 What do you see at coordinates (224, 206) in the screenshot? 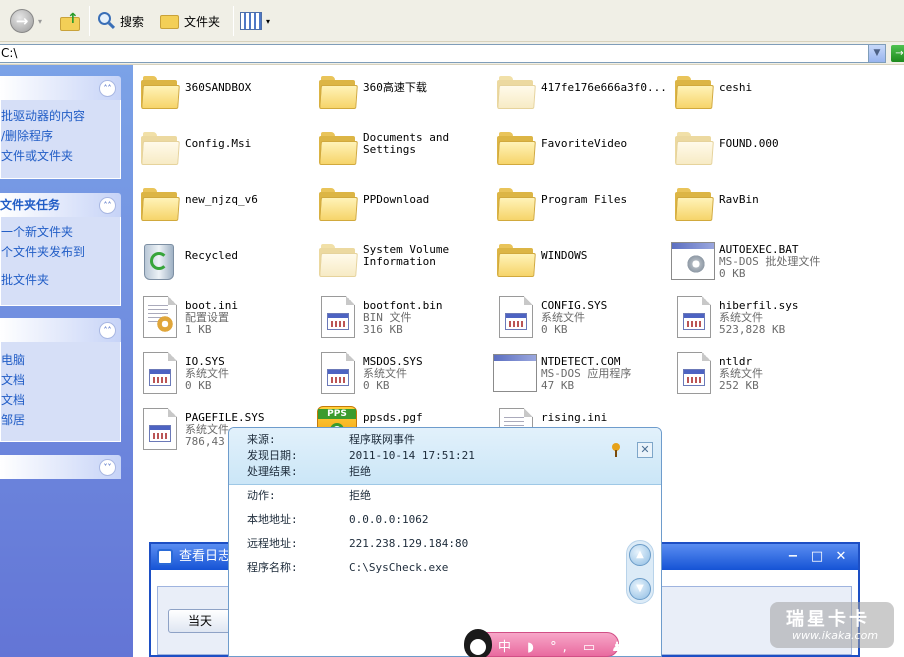
I see `file-item: new_njzq_v6` at bounding box center [224, 206].